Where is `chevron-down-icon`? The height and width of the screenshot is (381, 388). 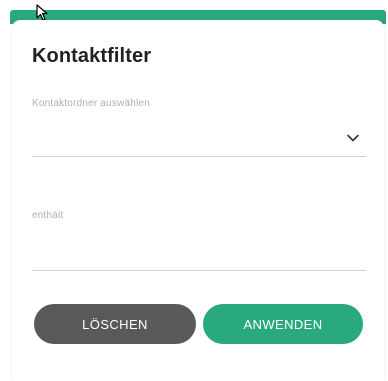 chevron-down-icon is located at coordinates (353, 138).